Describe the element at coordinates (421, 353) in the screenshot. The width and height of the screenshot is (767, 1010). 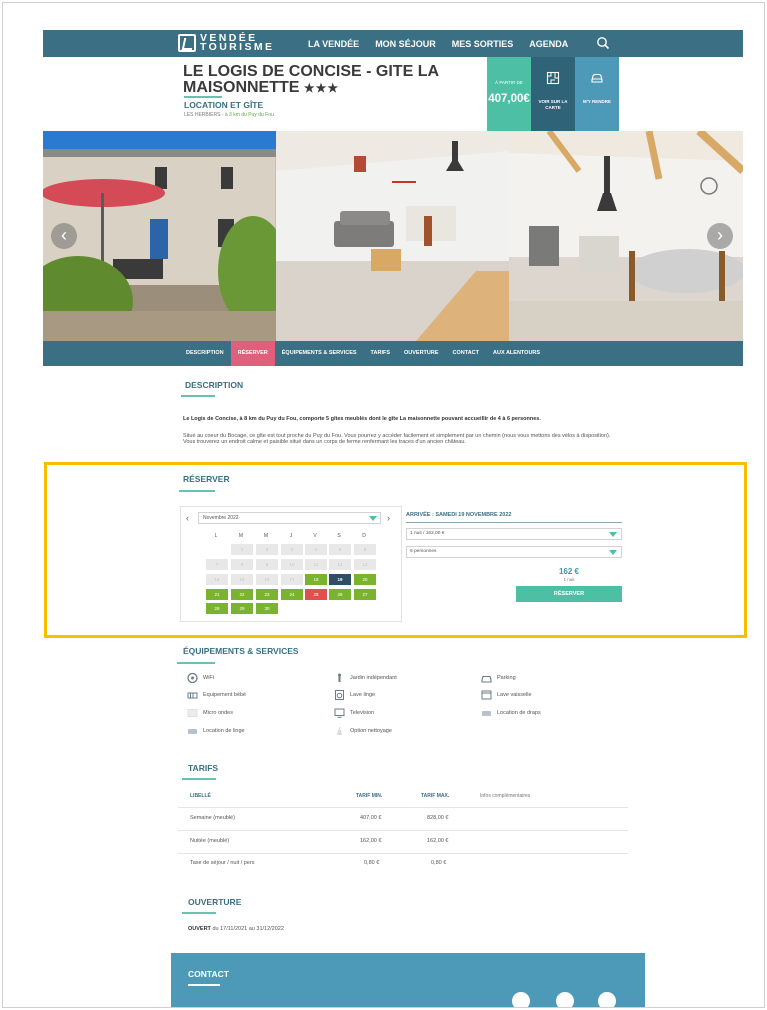
I see `tab-ouverture: OUVERTURE` at that location.